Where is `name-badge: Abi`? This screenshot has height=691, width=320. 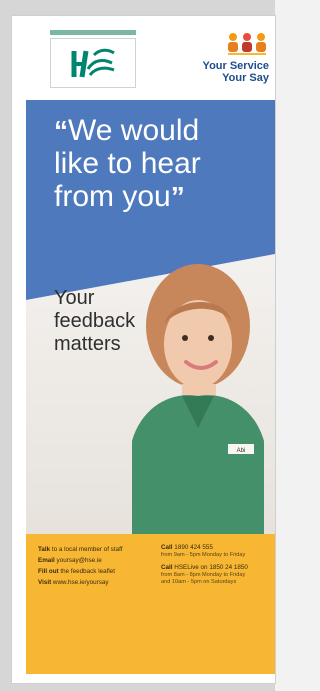
name-badge: Abi is located at coordinates (241, 451).